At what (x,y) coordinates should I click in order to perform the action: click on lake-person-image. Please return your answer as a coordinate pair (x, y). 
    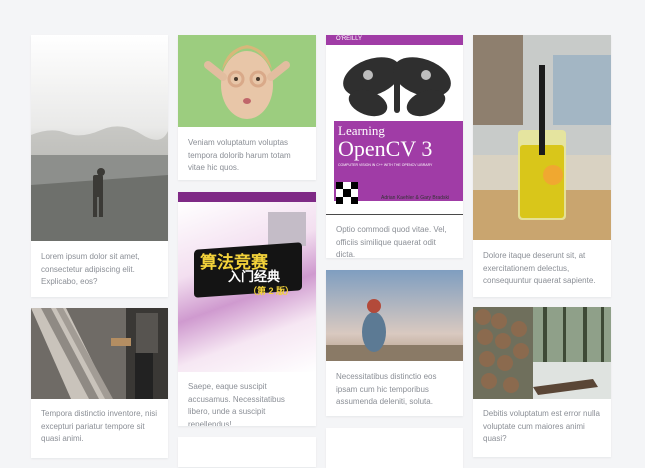
    Looking at the image, I should click on (99, 138).